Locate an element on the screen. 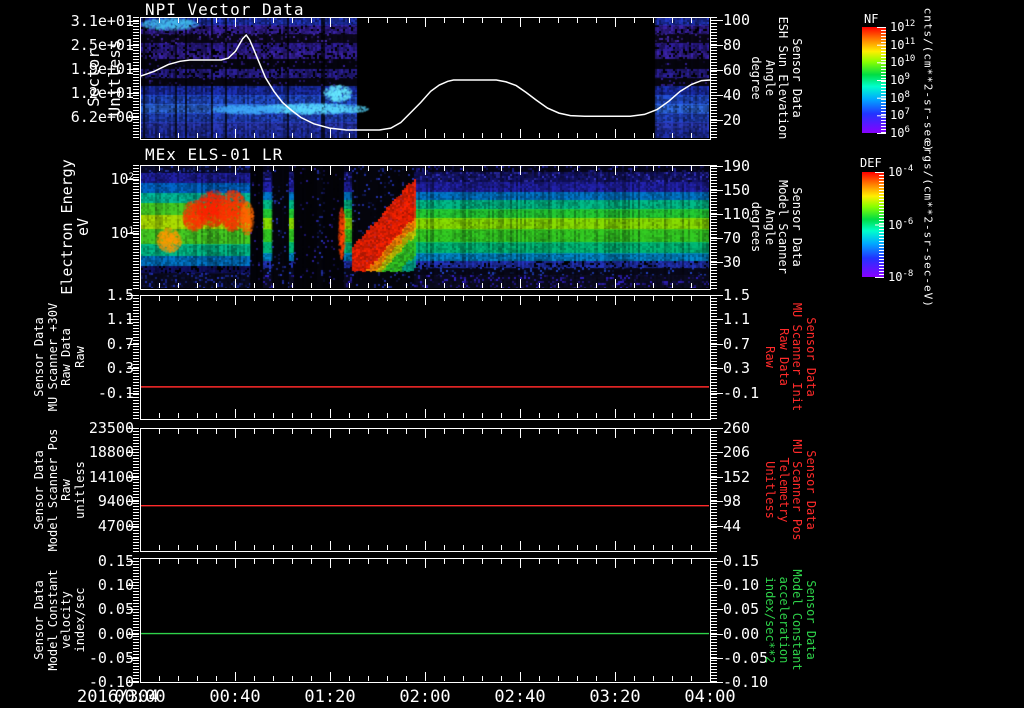 The height and width of the screenshot is (708, 1024). sun-elevation-angle-line is located at coordinates (425, 82).